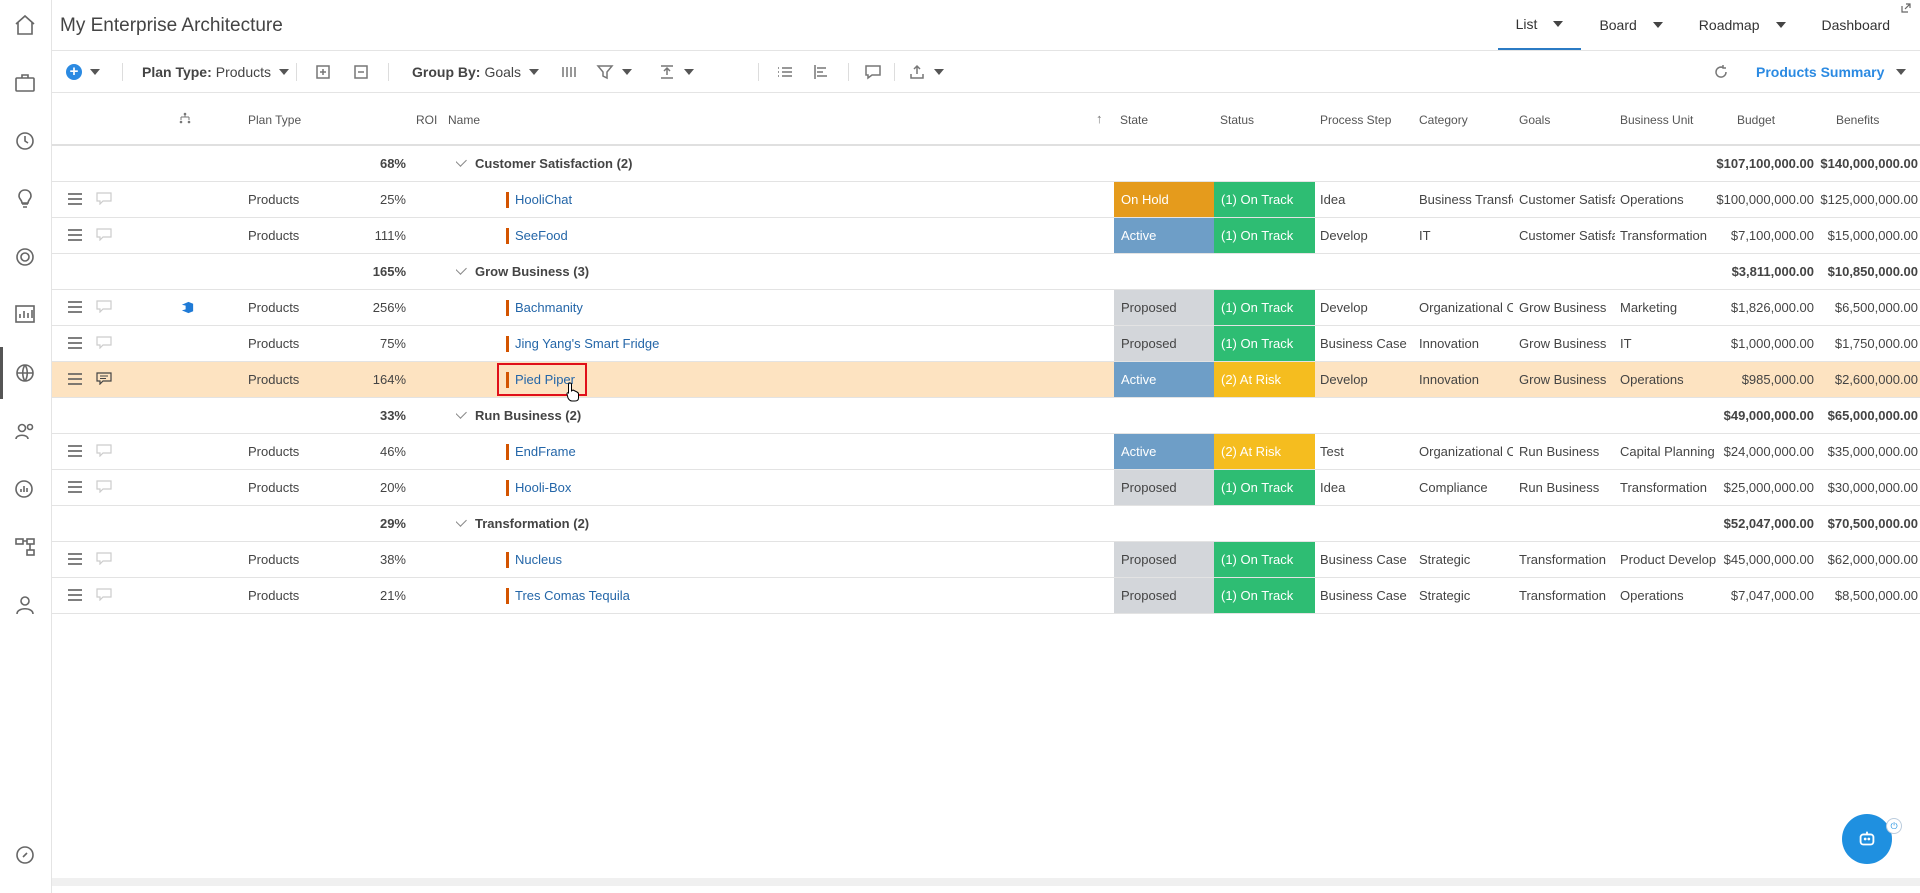 Image resolution: width=1920 pixels, height=893 pixels. I want to click on col-plan-type: Plan Type, so click(274, 120).